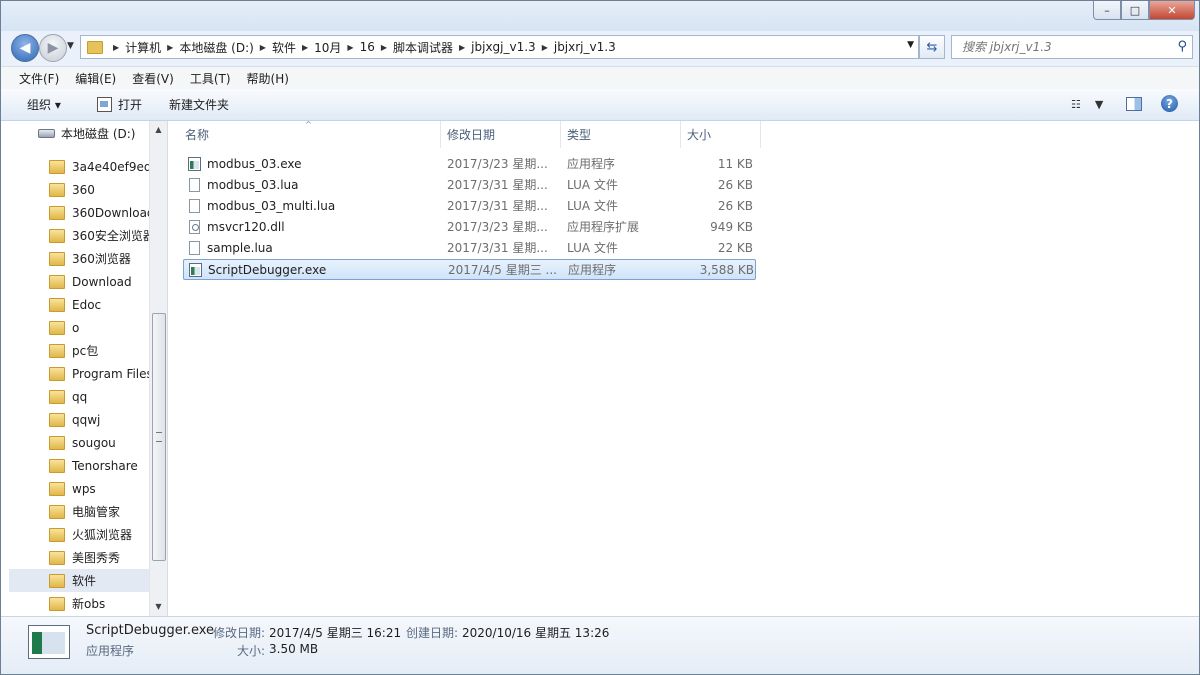 This screenshot has width=1200, height=675. I want to click on nav-folder-item: Download, so click(79, 281).